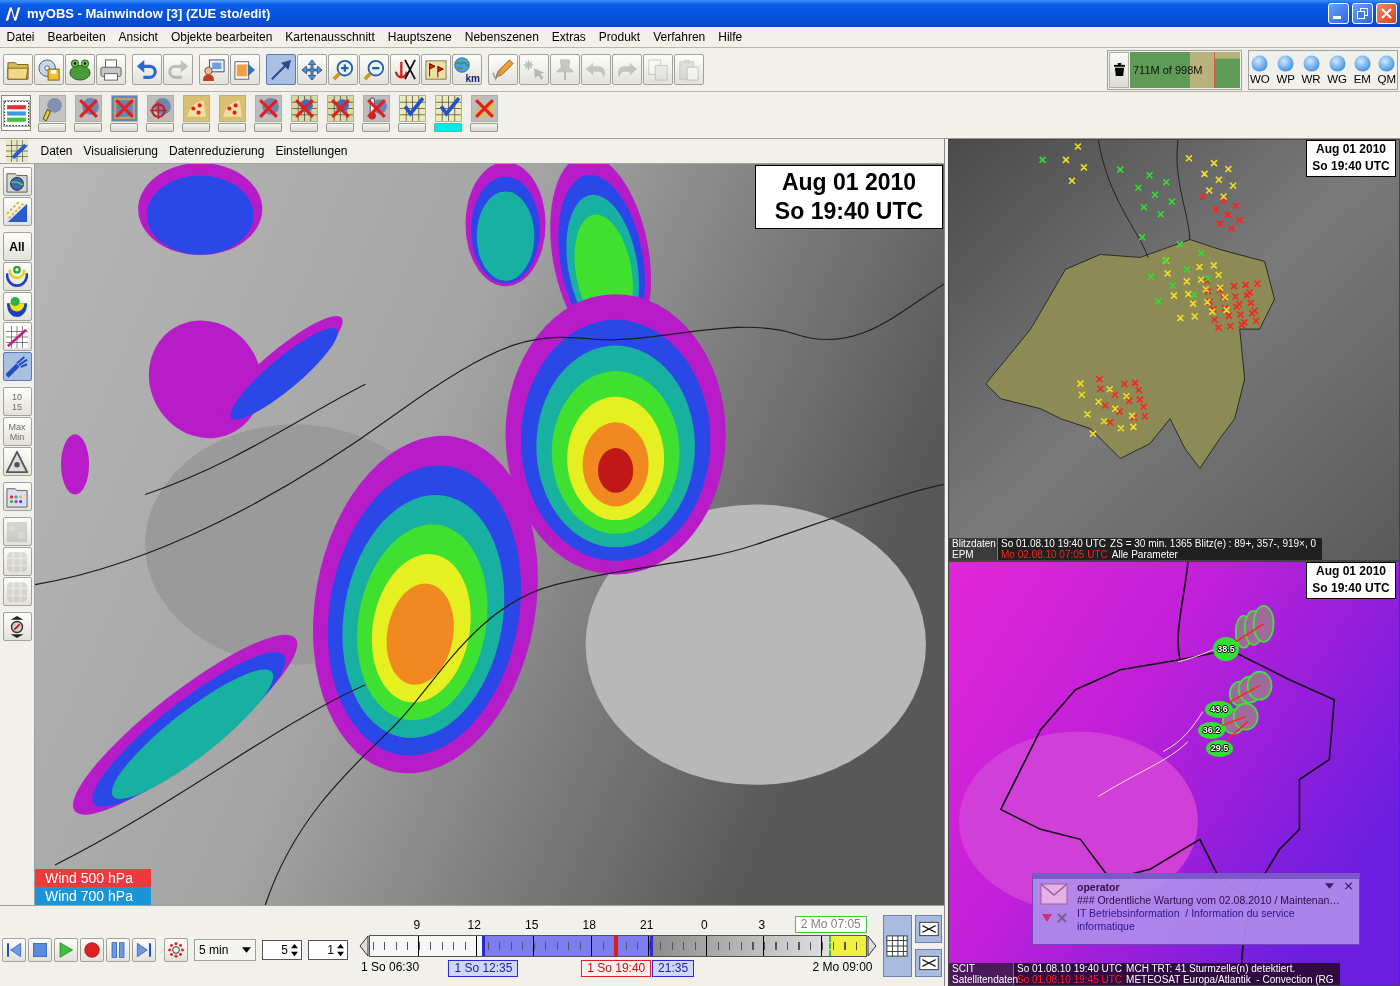 This screenshot has height=986, width=1400. I want to click on play-button, so click(66, 950).